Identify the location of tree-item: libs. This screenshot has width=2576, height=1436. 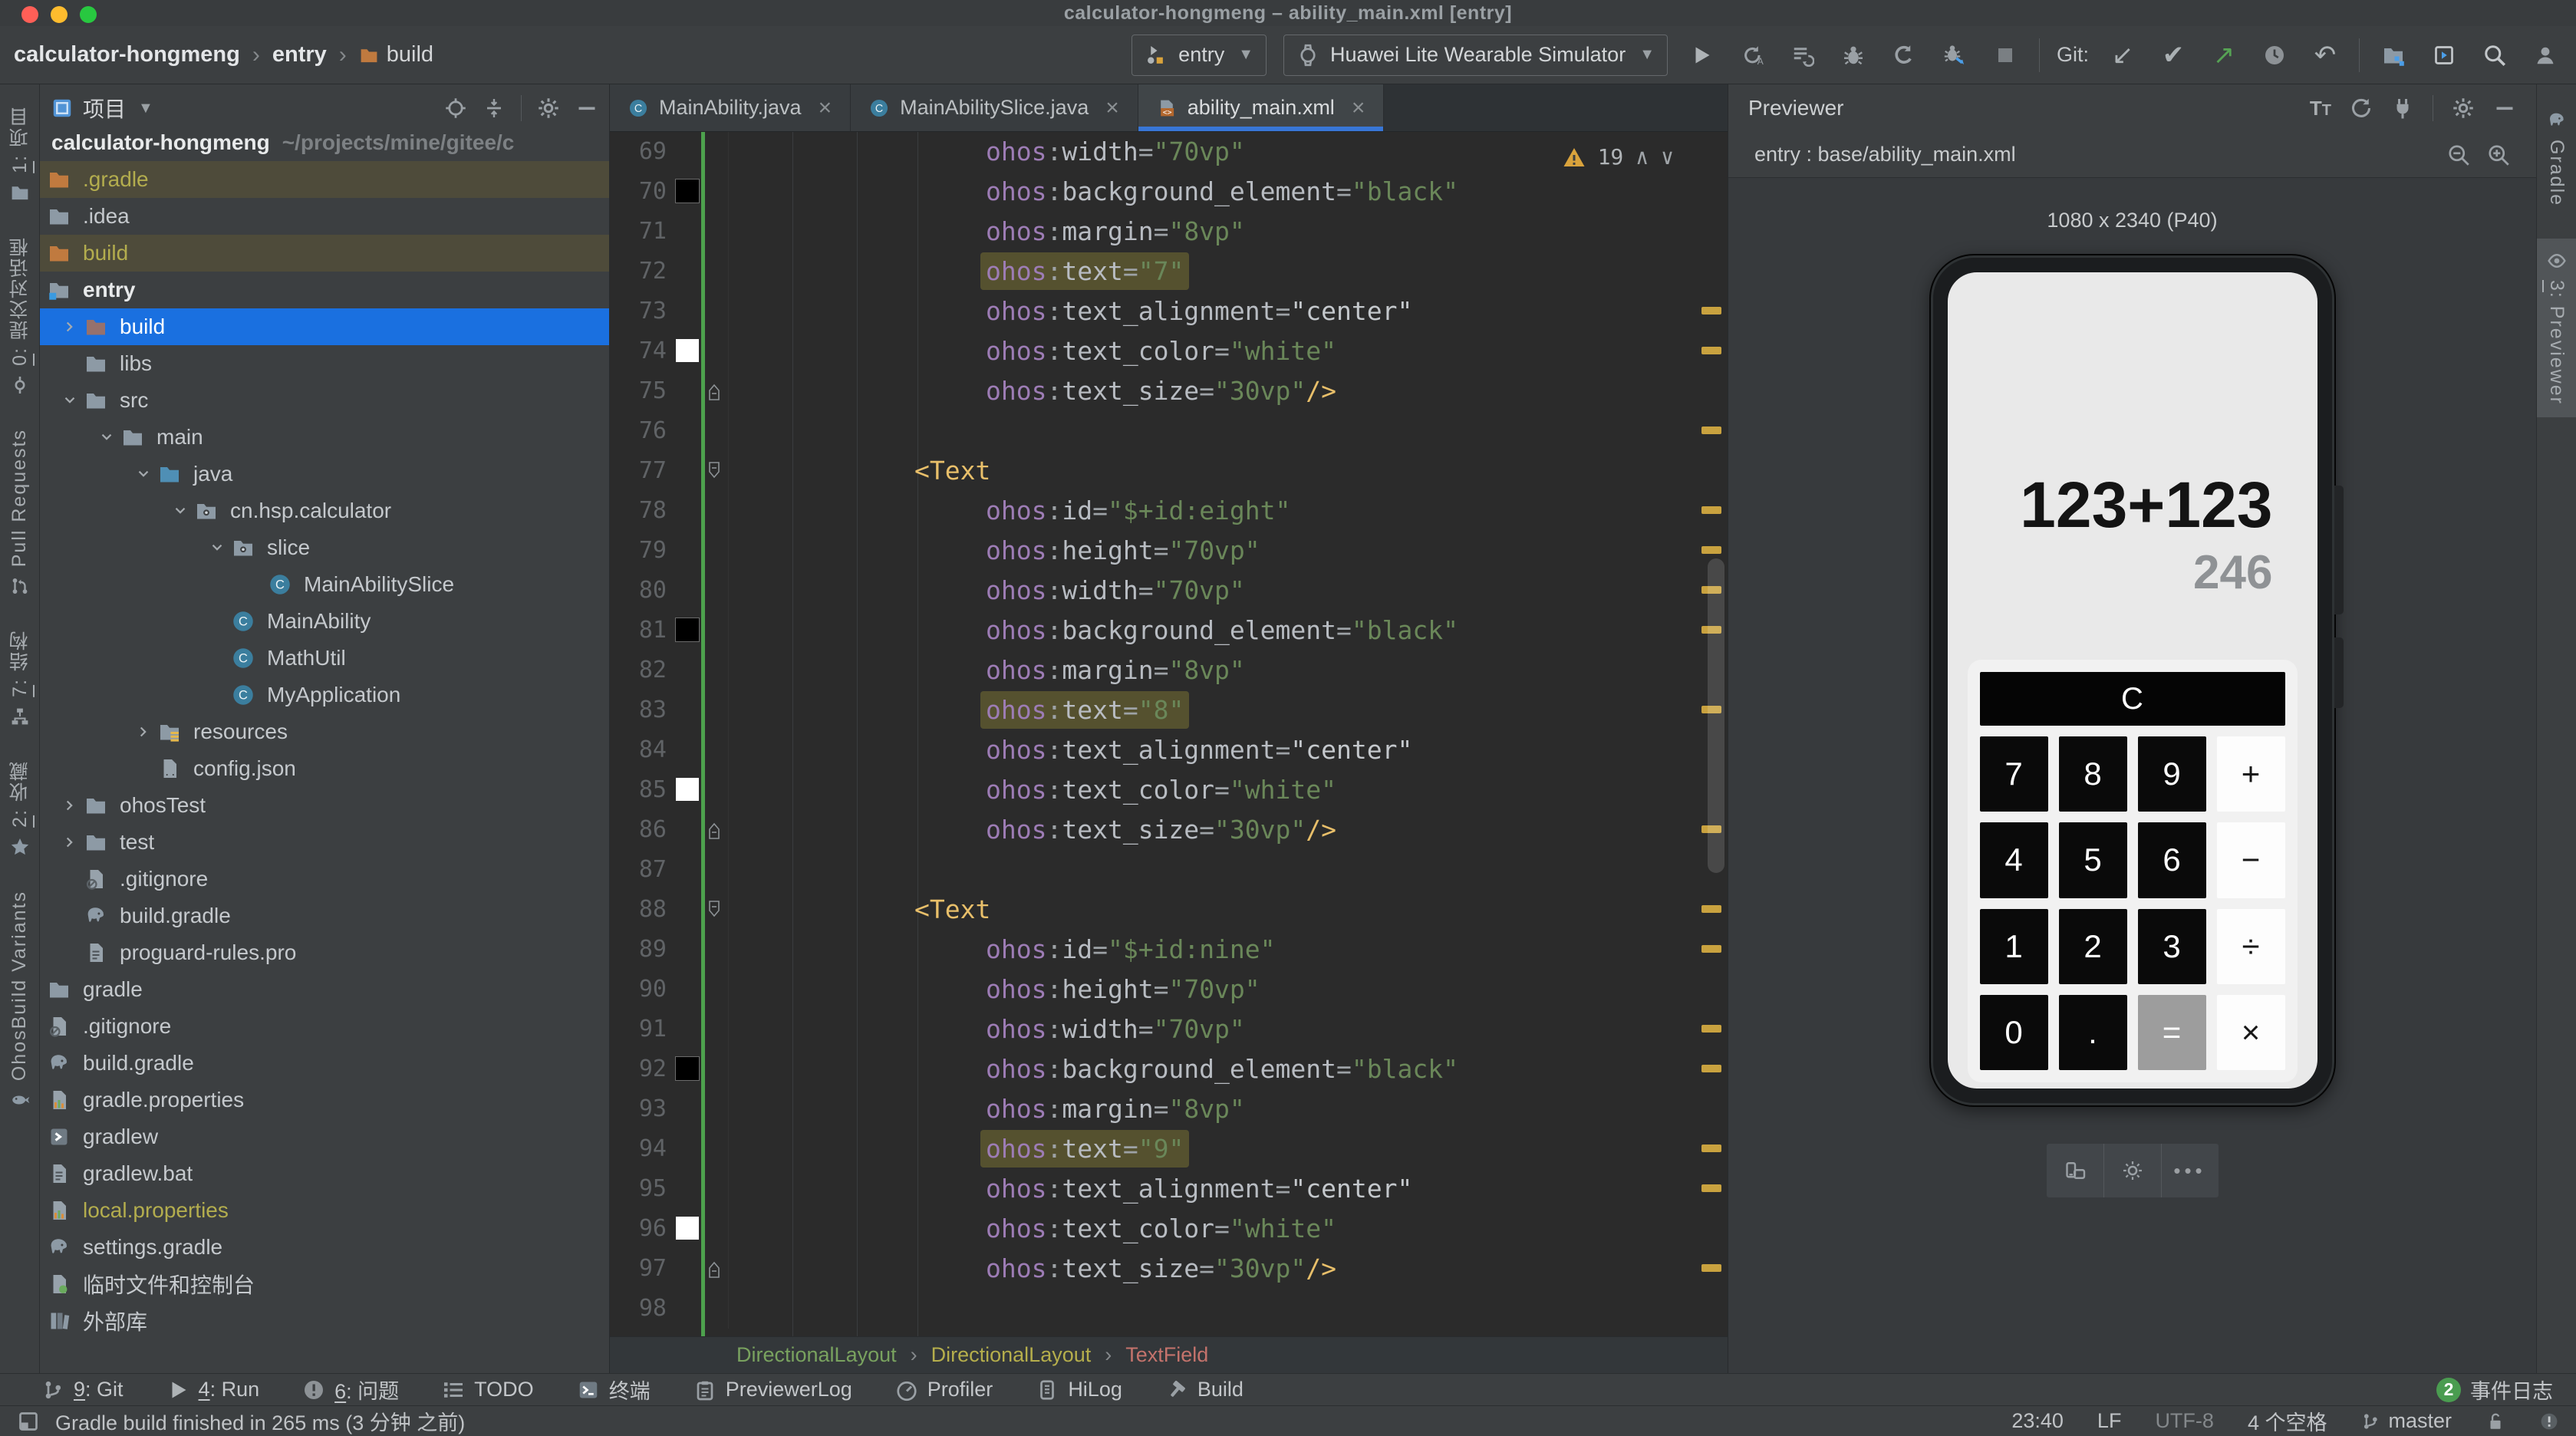
(324, 364).